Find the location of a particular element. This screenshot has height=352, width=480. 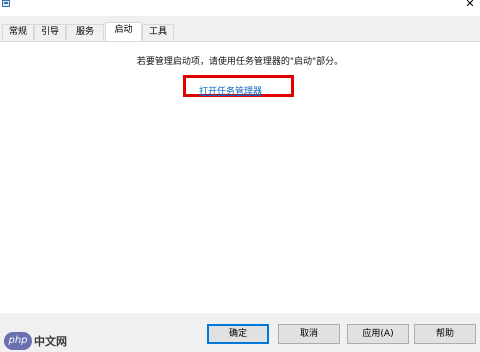

tab-boot: 引导 is located at coordinates (50, 32).